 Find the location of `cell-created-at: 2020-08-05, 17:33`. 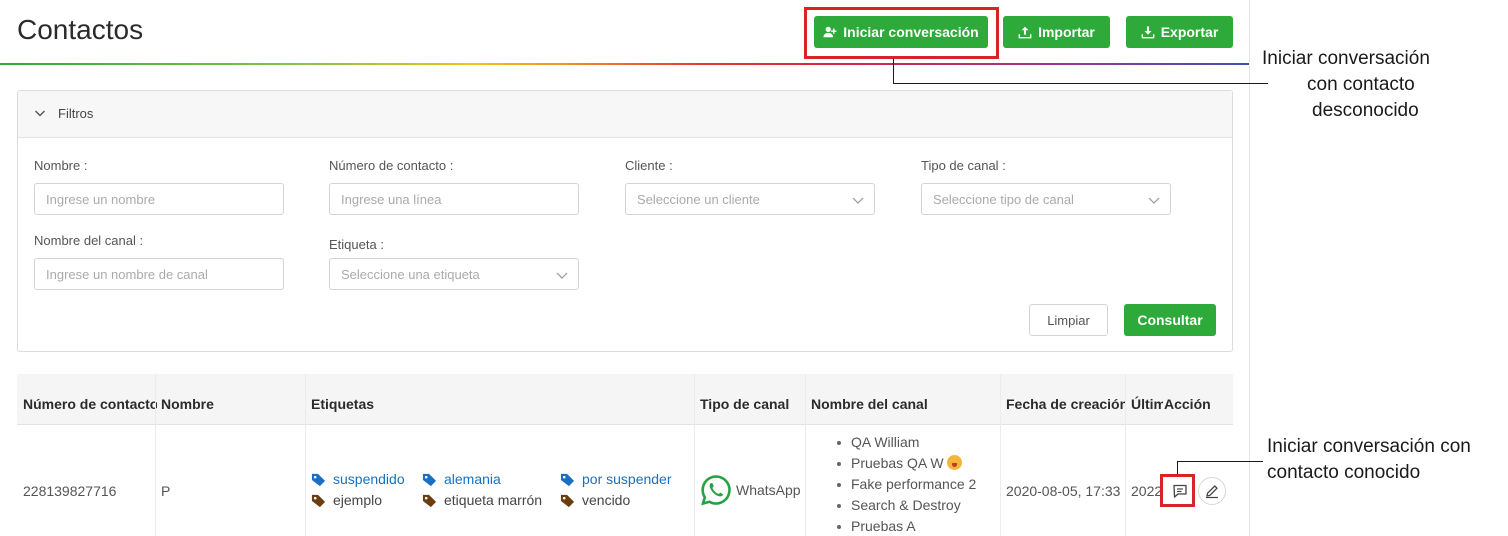

cell-created-at: 2020-08-05, 17:33 is located at coordinates (1063, 491).